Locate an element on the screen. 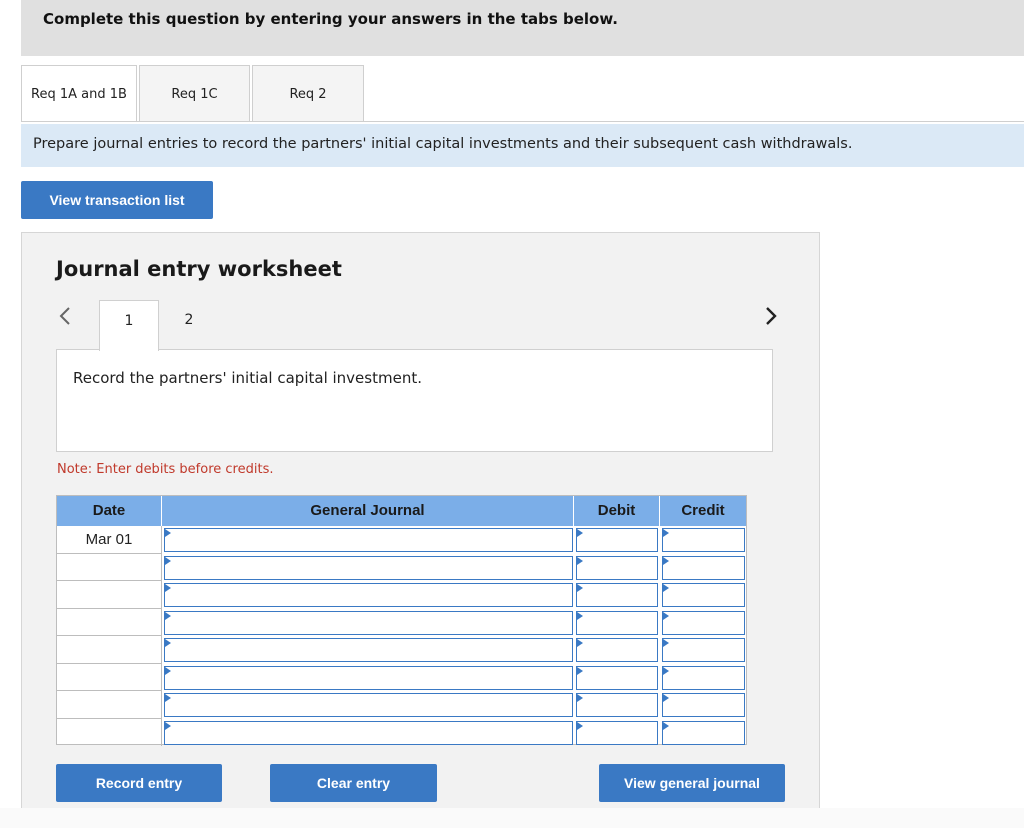 This screenshot has width=1024, height=828. table-row: Mar 01 is located at coordinates (401, 540).